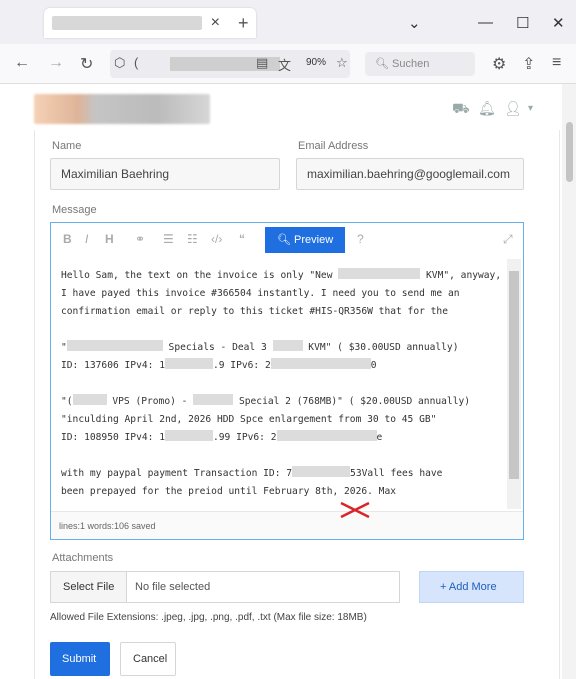 This screenshot has height=679, width=576. I want to click on maximize-icon: ☐, so click(522, 23).